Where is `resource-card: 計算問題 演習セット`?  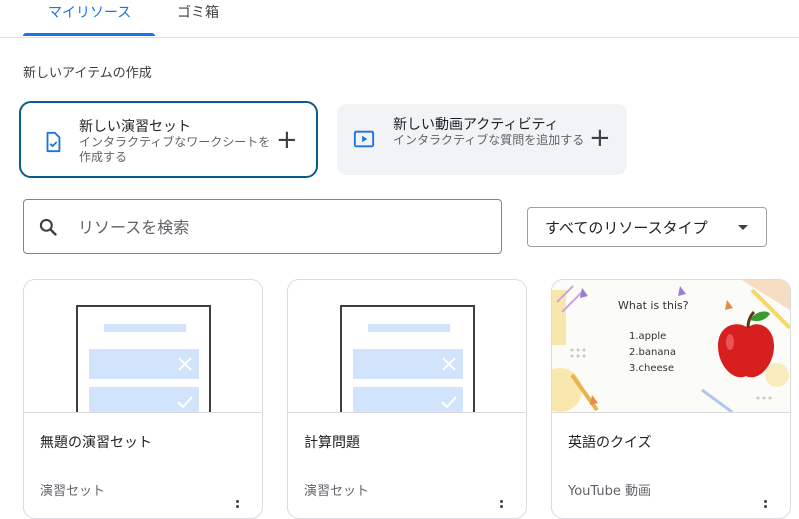 resource-card: 計算問題 演習セット is located at coordinates (407, 399).